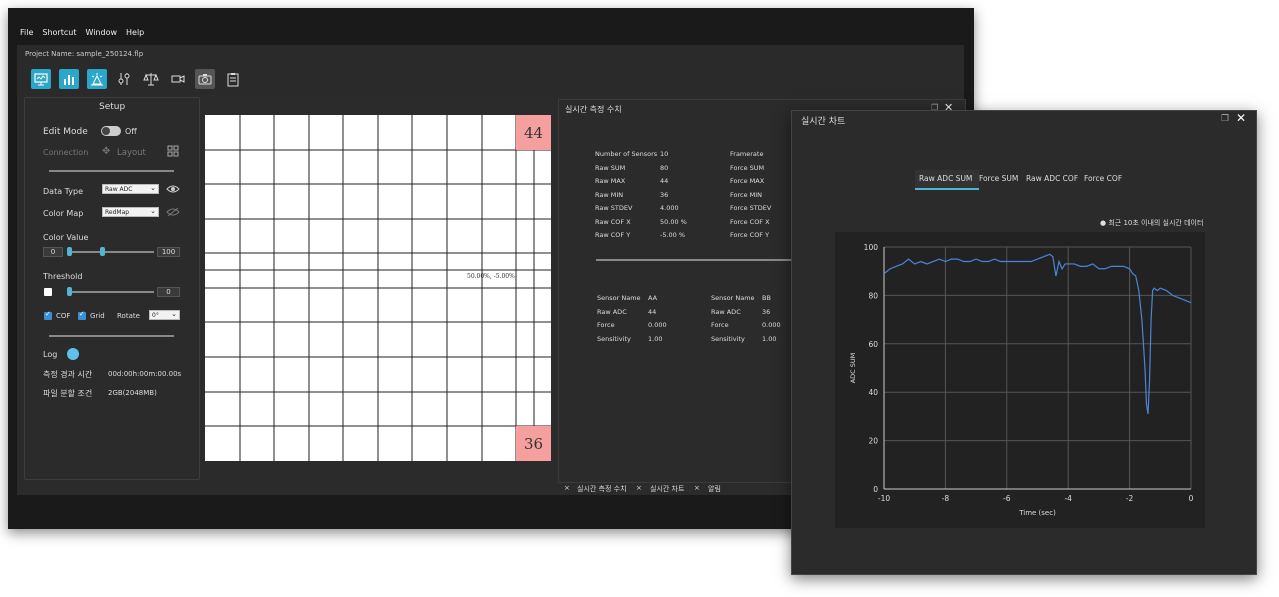 The image size is (1279, 597). I want to click on grid-layout-icon, so click(173, 151).